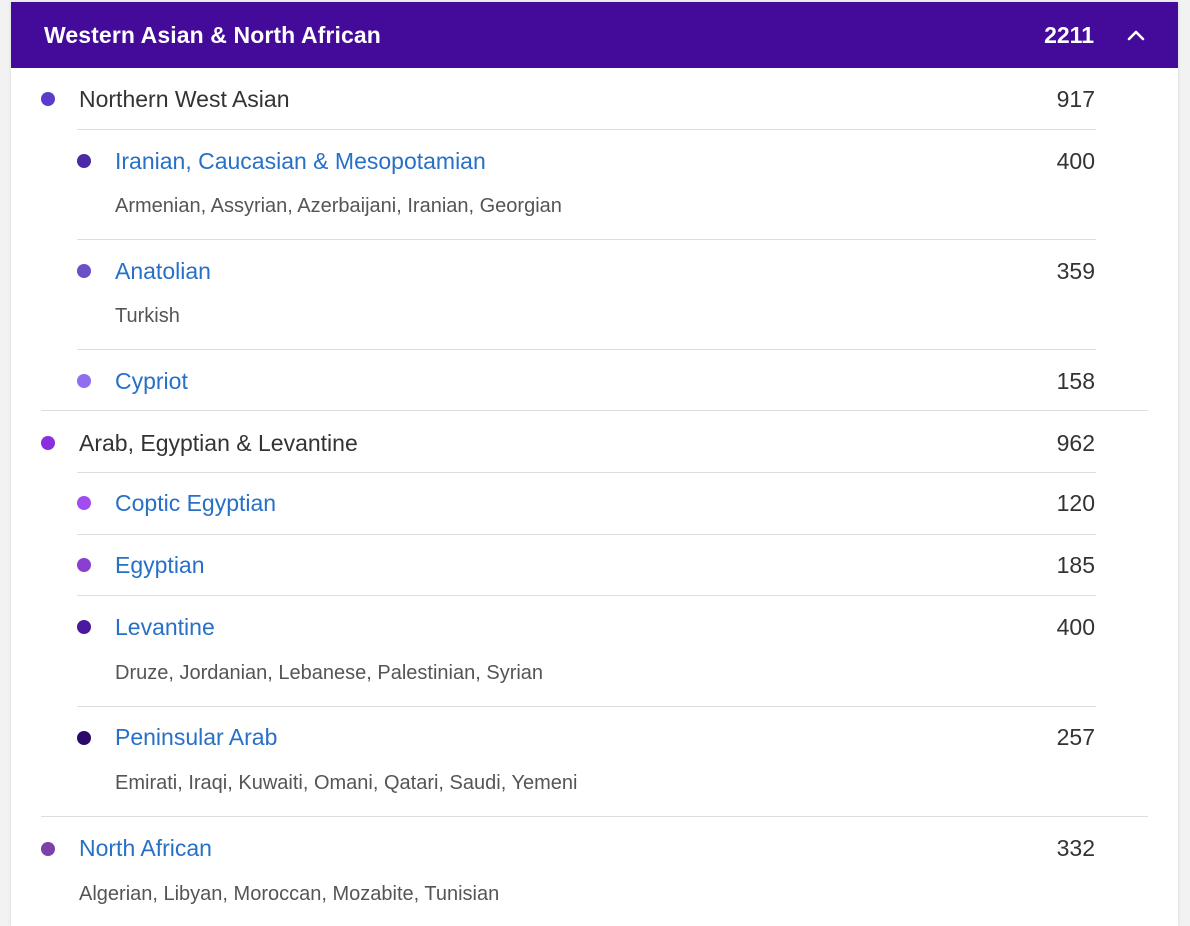 The image size is (1190, 926). Describe the element at coordinates (594, 35) in the screenshot. I see `region-header: Western Asian & North African 2211` at that location.